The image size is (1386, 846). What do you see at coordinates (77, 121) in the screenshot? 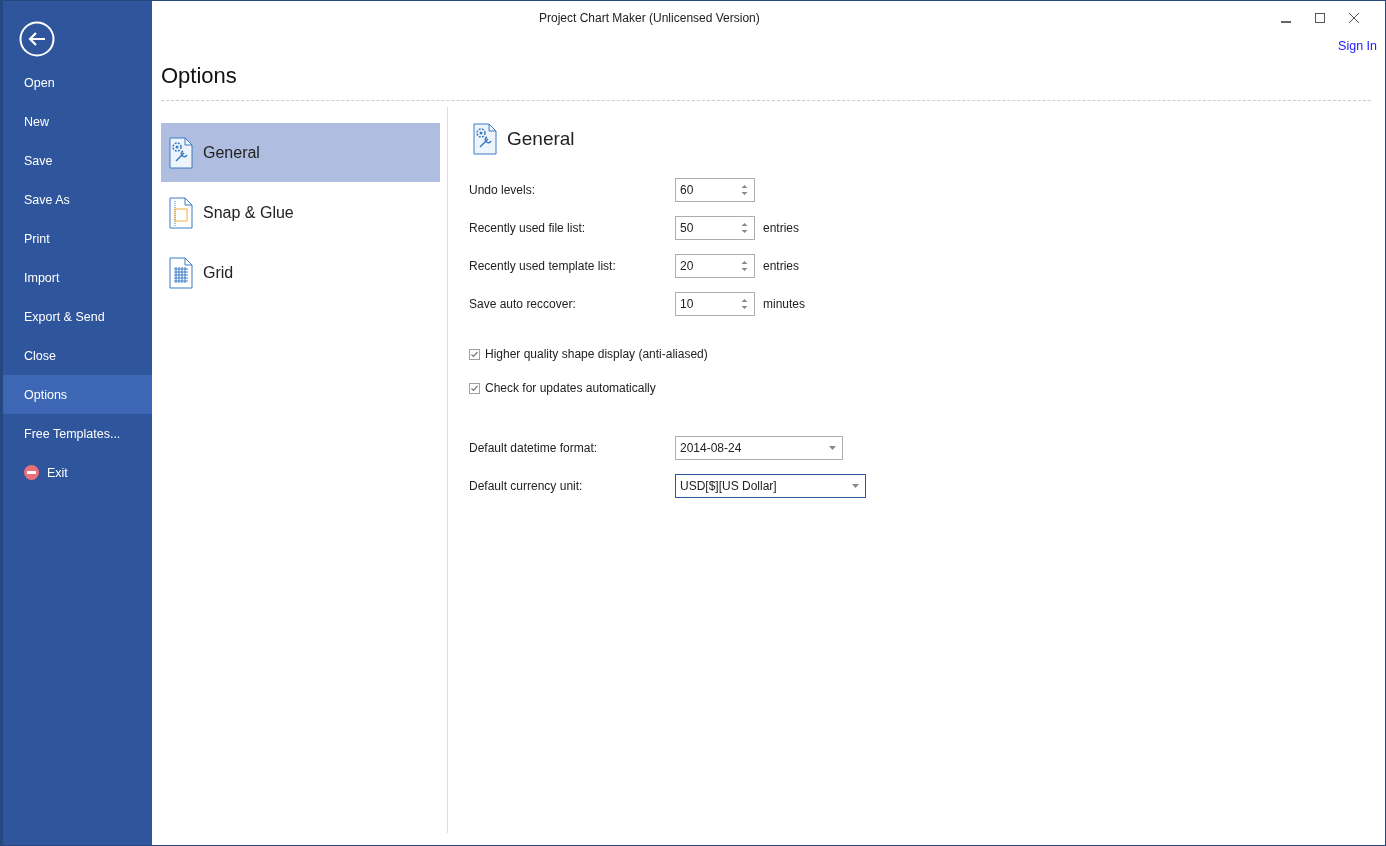
I see `sidebar-item: New` at bounding box center [77, 121].